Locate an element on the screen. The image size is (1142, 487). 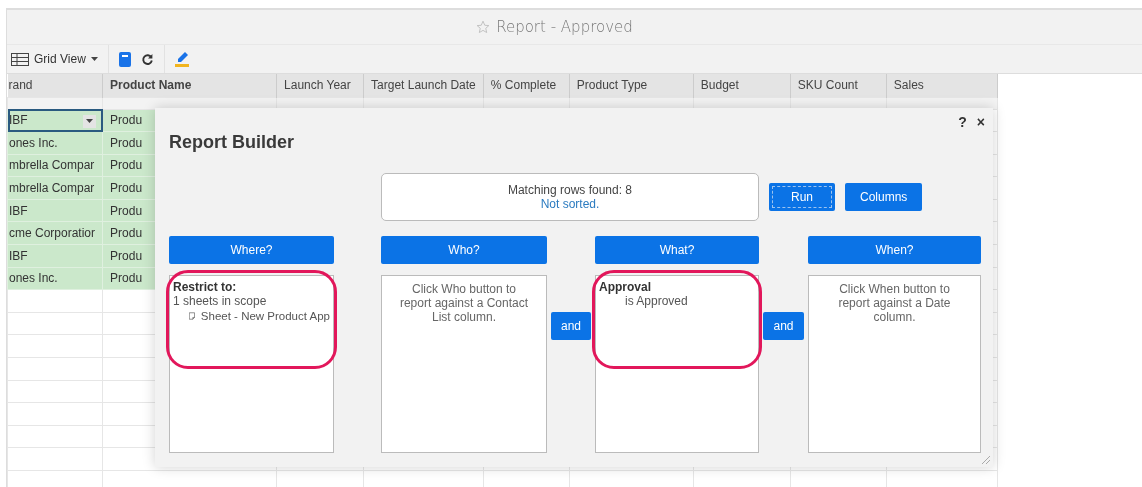
criteria-button: Who? is located at coordinates (464, 250).